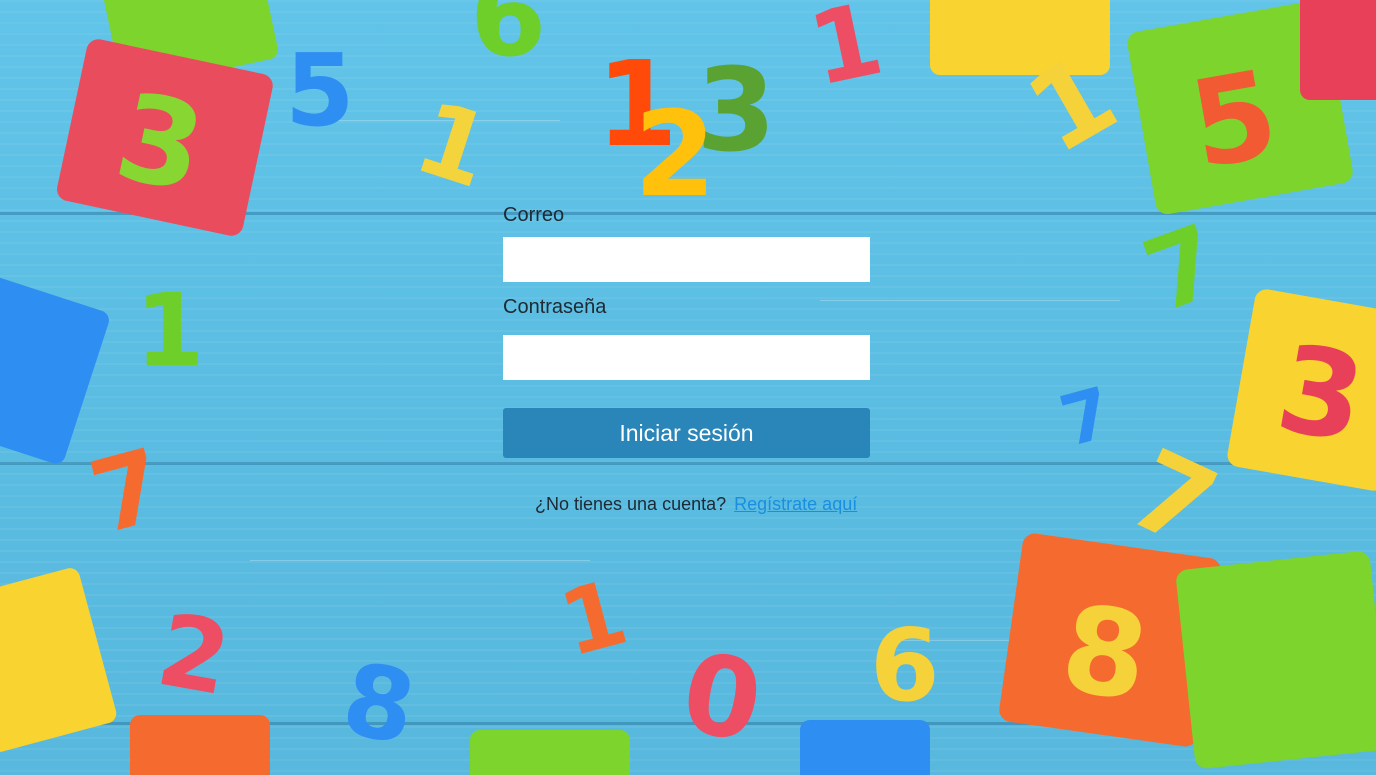 This screenshot has width=1376, height=775. I want to click on register-prompt: ¿No tienes una cuenta? Regístrate aquí, so click(696, 504).